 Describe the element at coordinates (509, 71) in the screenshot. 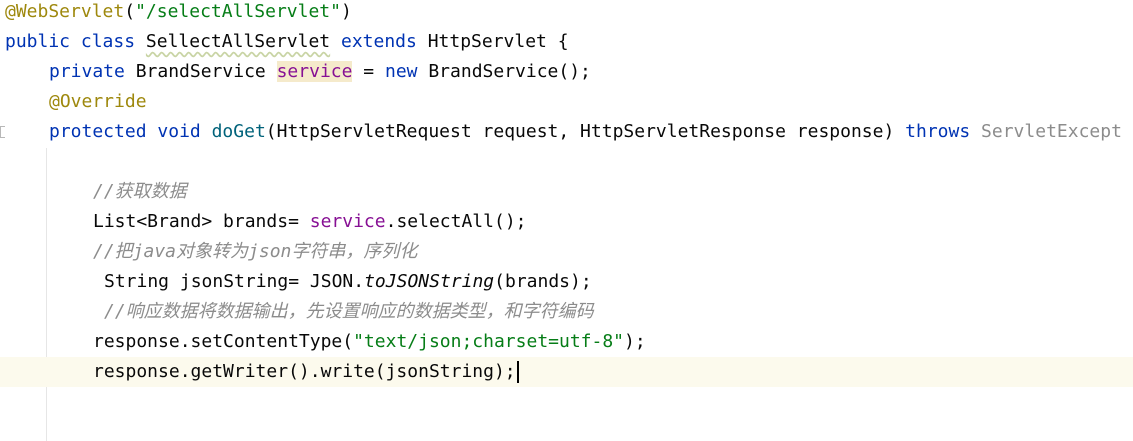

I see `constructor-call: BrandService();` at that location.